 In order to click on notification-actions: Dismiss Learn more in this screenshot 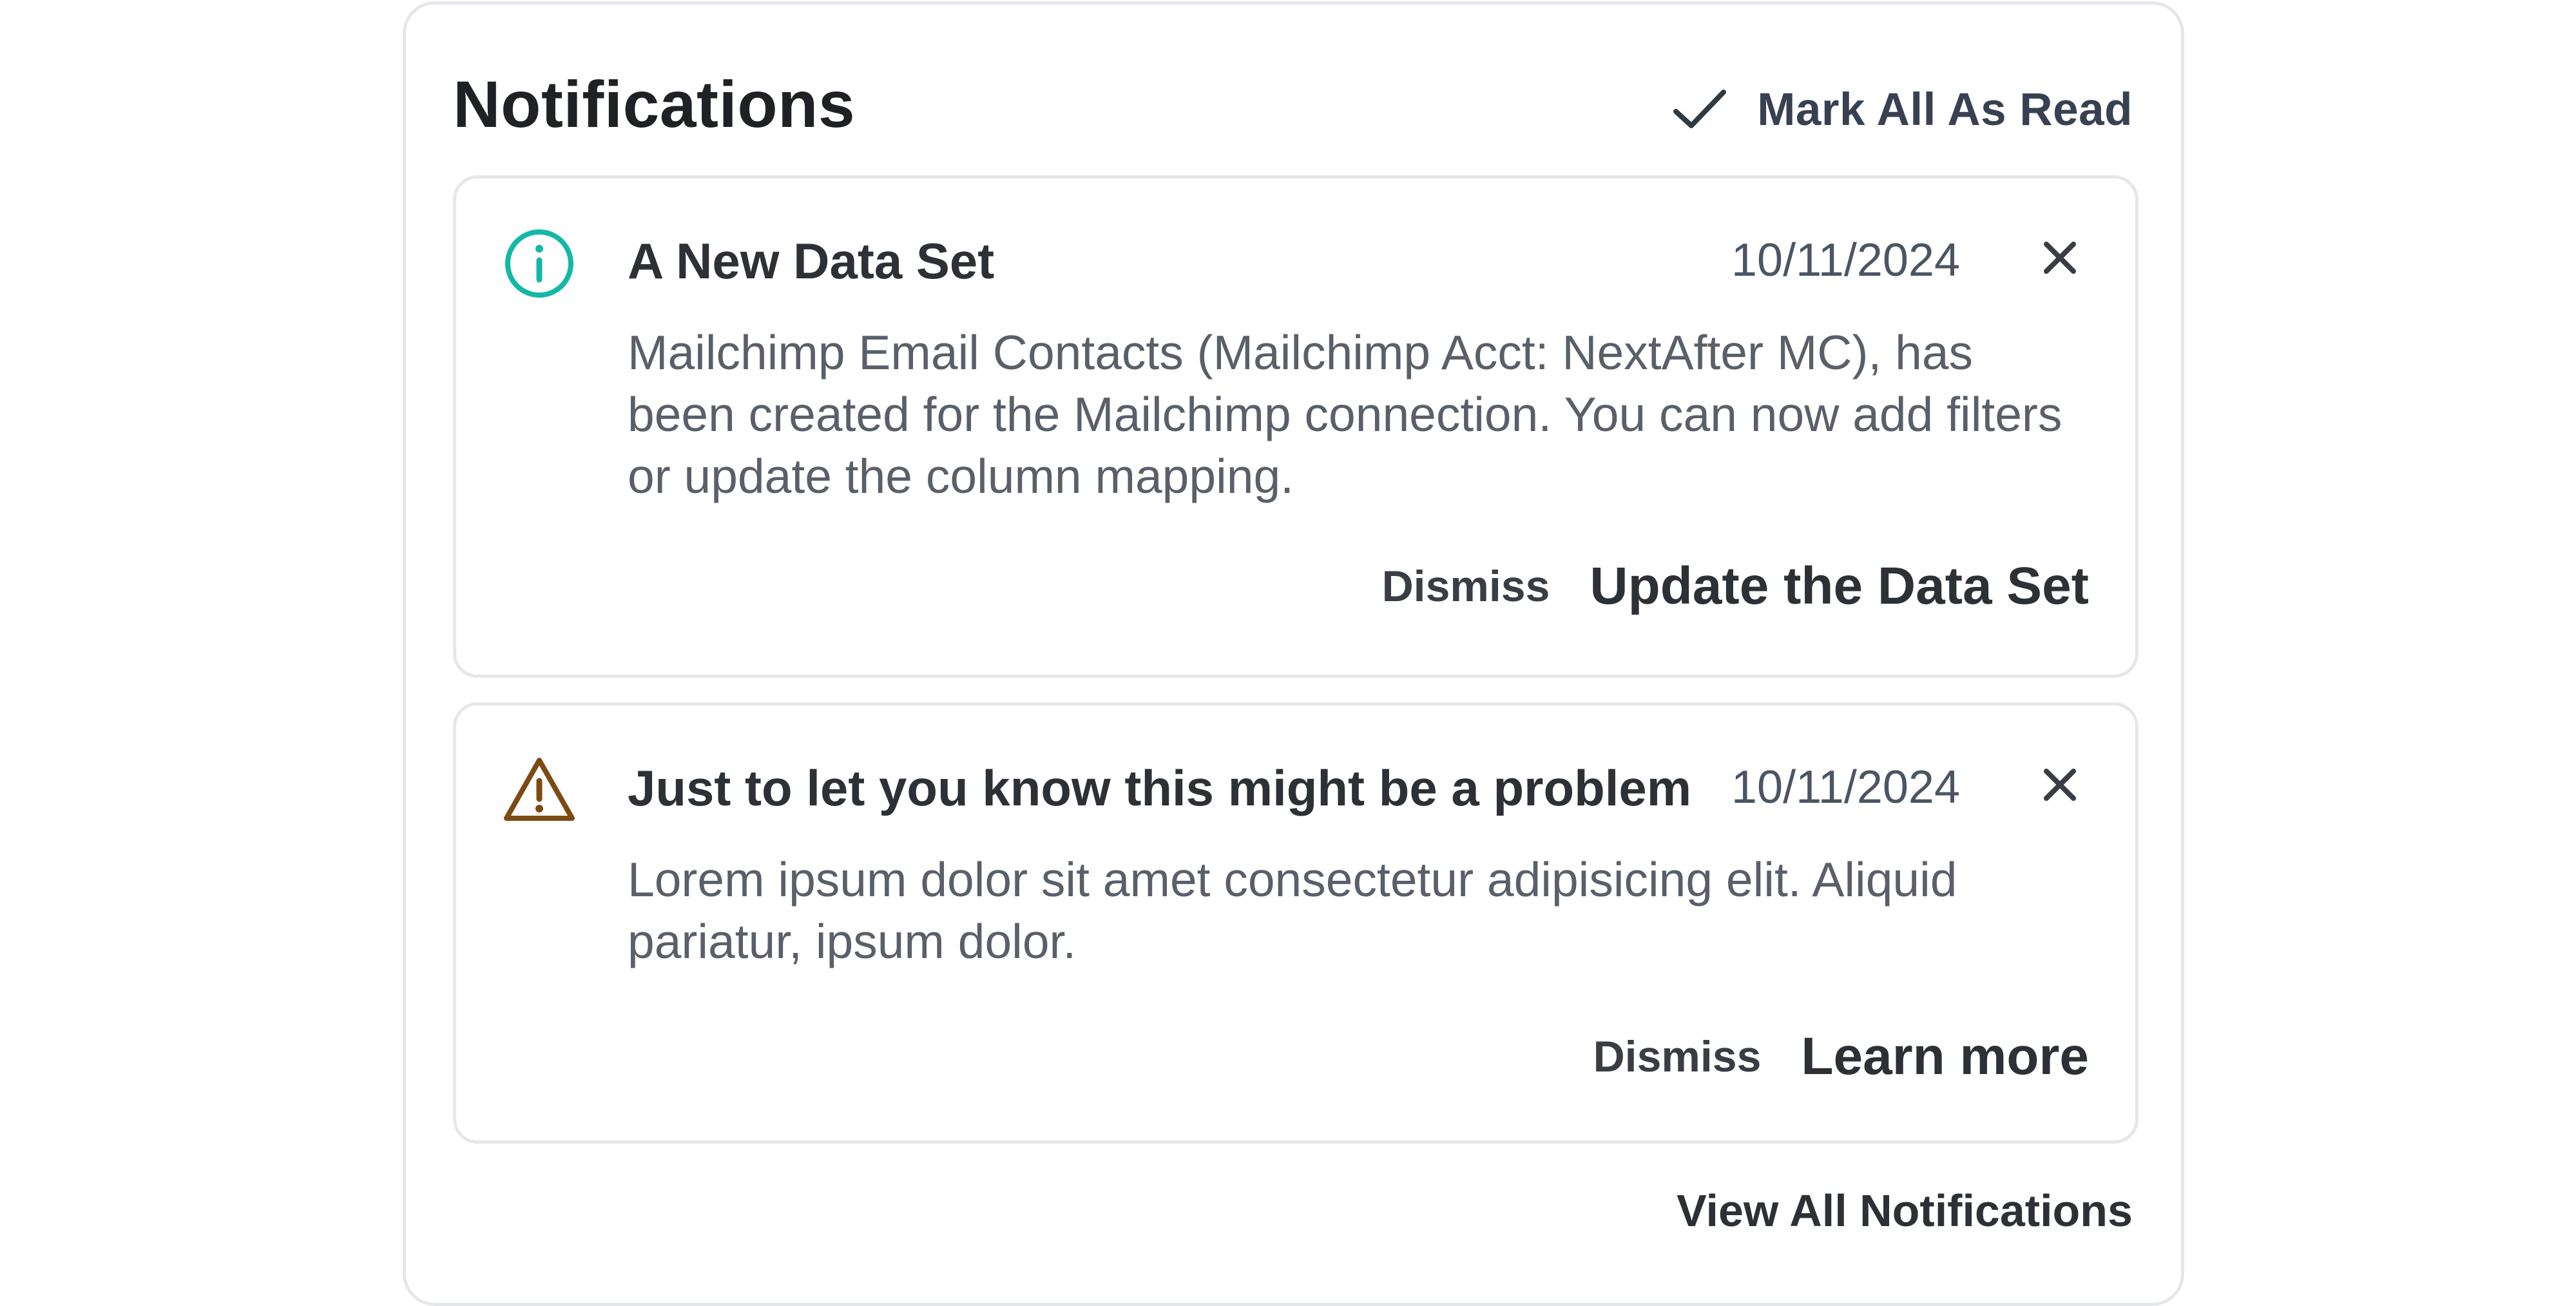, I will do `click(1841, 1056)`.